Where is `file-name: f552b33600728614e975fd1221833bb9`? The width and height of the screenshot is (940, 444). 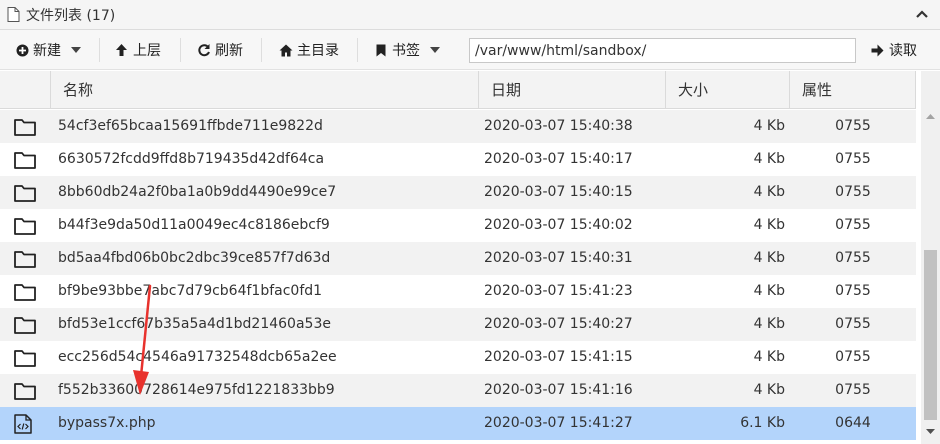
file-name: f552b33600728614e975fd1221833bb9 is located at coordinates (196, 390).